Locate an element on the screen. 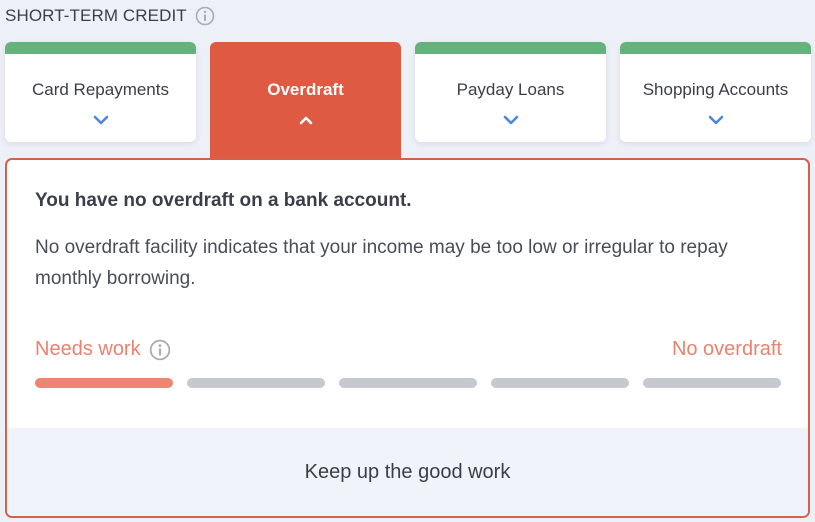  status-left: Needs work is located at coordinates (103, 349).